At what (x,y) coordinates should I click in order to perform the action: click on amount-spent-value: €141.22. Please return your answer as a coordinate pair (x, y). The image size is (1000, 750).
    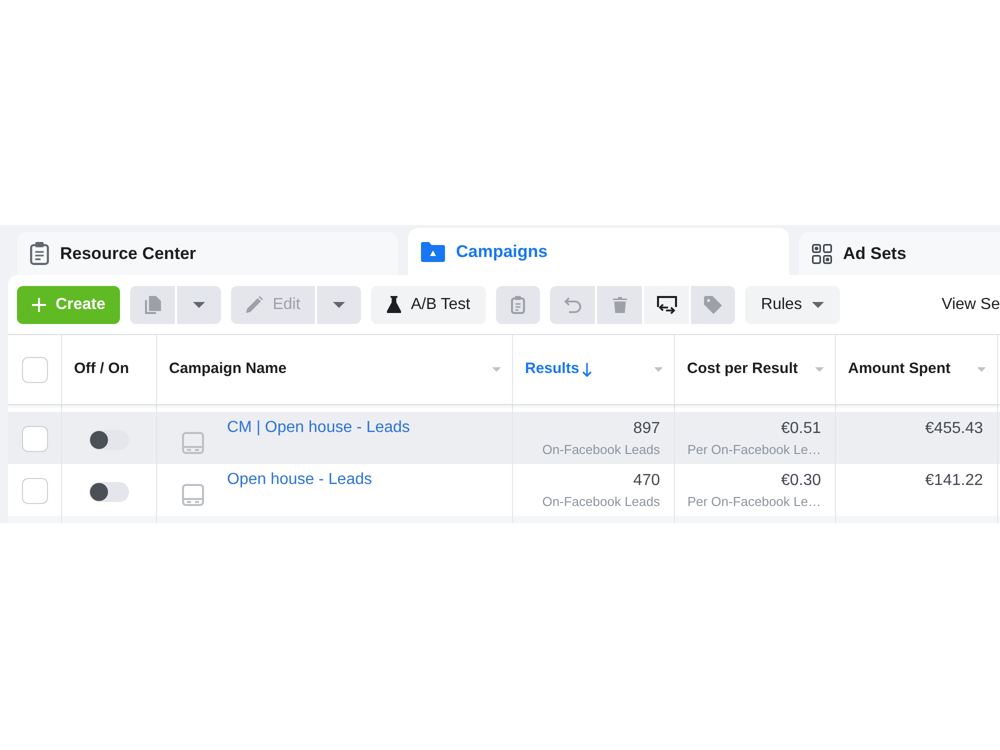
    Looking at the image, I should click on (954, 481).